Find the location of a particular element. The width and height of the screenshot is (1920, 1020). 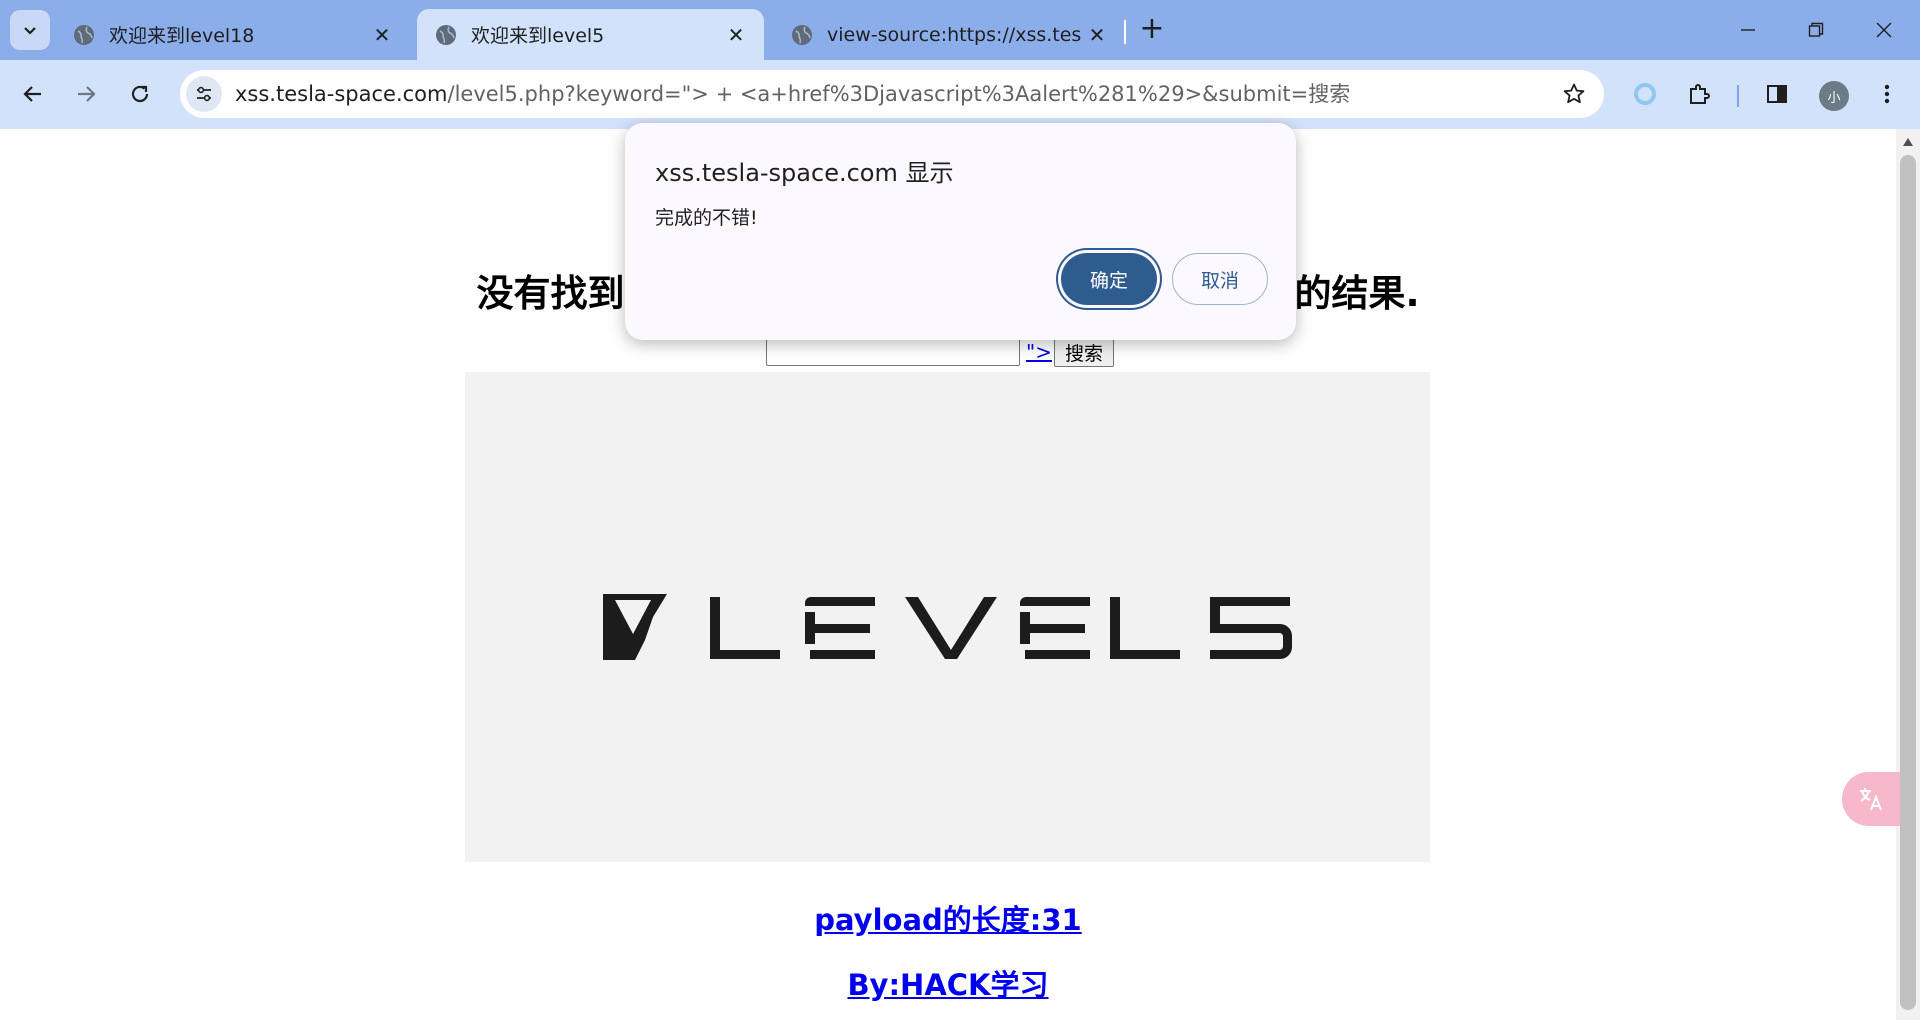

reload-button is located at coordinates (140, 94).